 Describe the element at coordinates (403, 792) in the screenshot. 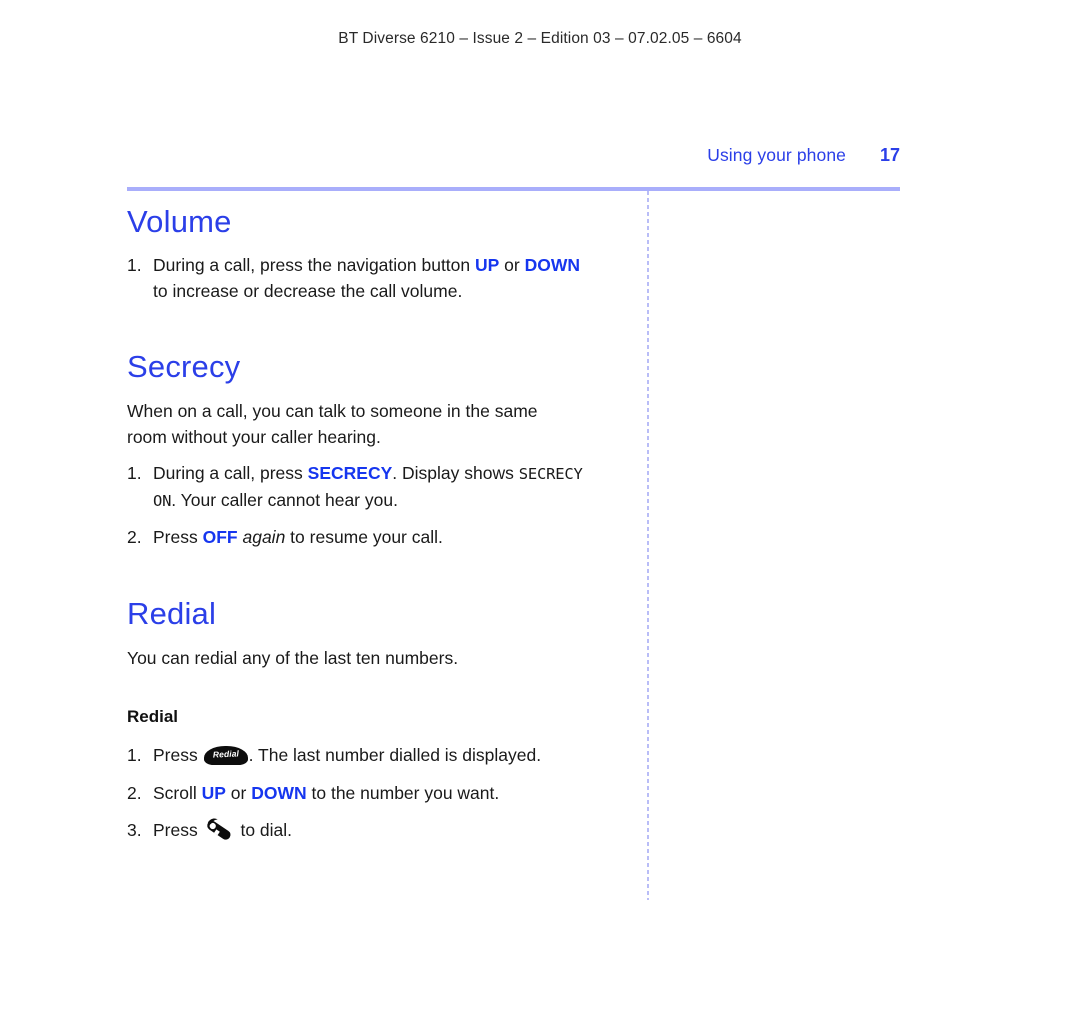

I see `step-text-b: to the number you want.` at that location.